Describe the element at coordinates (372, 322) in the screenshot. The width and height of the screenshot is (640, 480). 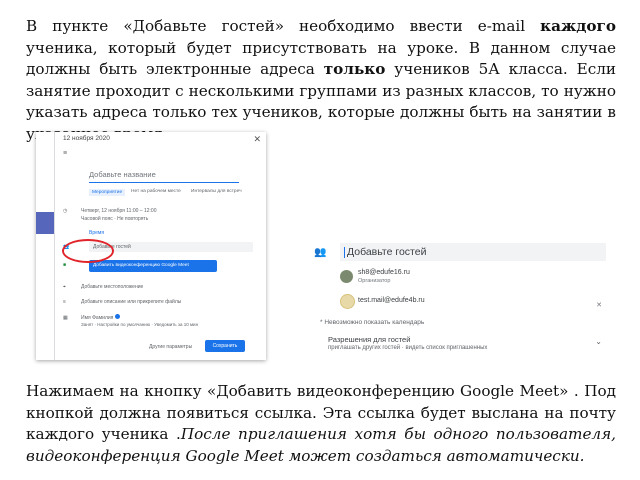
I see `calendar-unavailable-note: * Невозможно показать календарь` at that location.